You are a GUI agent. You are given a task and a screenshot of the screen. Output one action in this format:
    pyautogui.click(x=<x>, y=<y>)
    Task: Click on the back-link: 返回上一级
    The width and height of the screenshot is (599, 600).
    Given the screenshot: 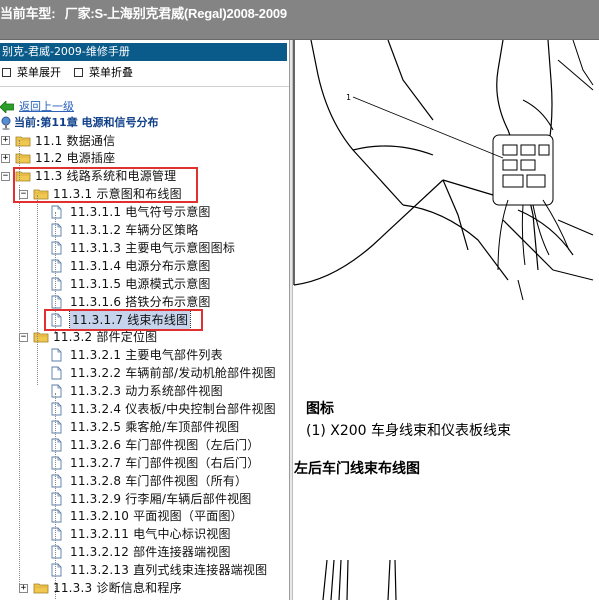 What is the action you would take?
    pyautogui.click(x=37, y=106)
    